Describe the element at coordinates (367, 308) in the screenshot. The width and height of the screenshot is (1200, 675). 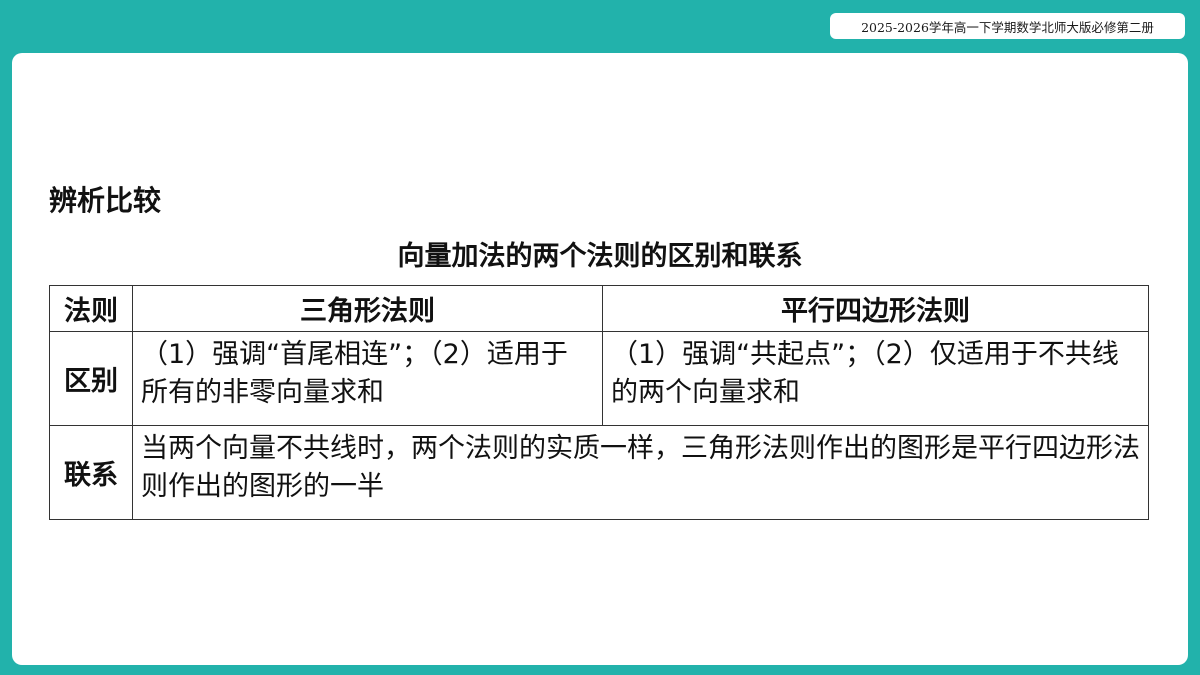
I see `column-header-triangle-rule: 三角形法则` at that location.